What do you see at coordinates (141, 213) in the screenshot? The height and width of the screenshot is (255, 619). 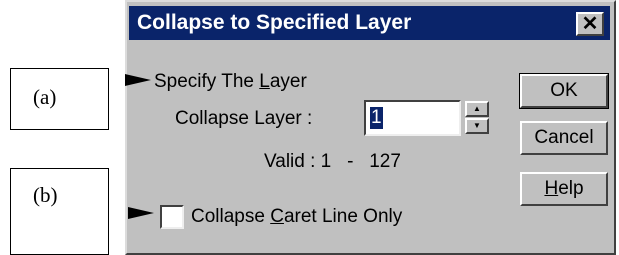 I see `arrow-b-icon` at bounding box center [141, 213].